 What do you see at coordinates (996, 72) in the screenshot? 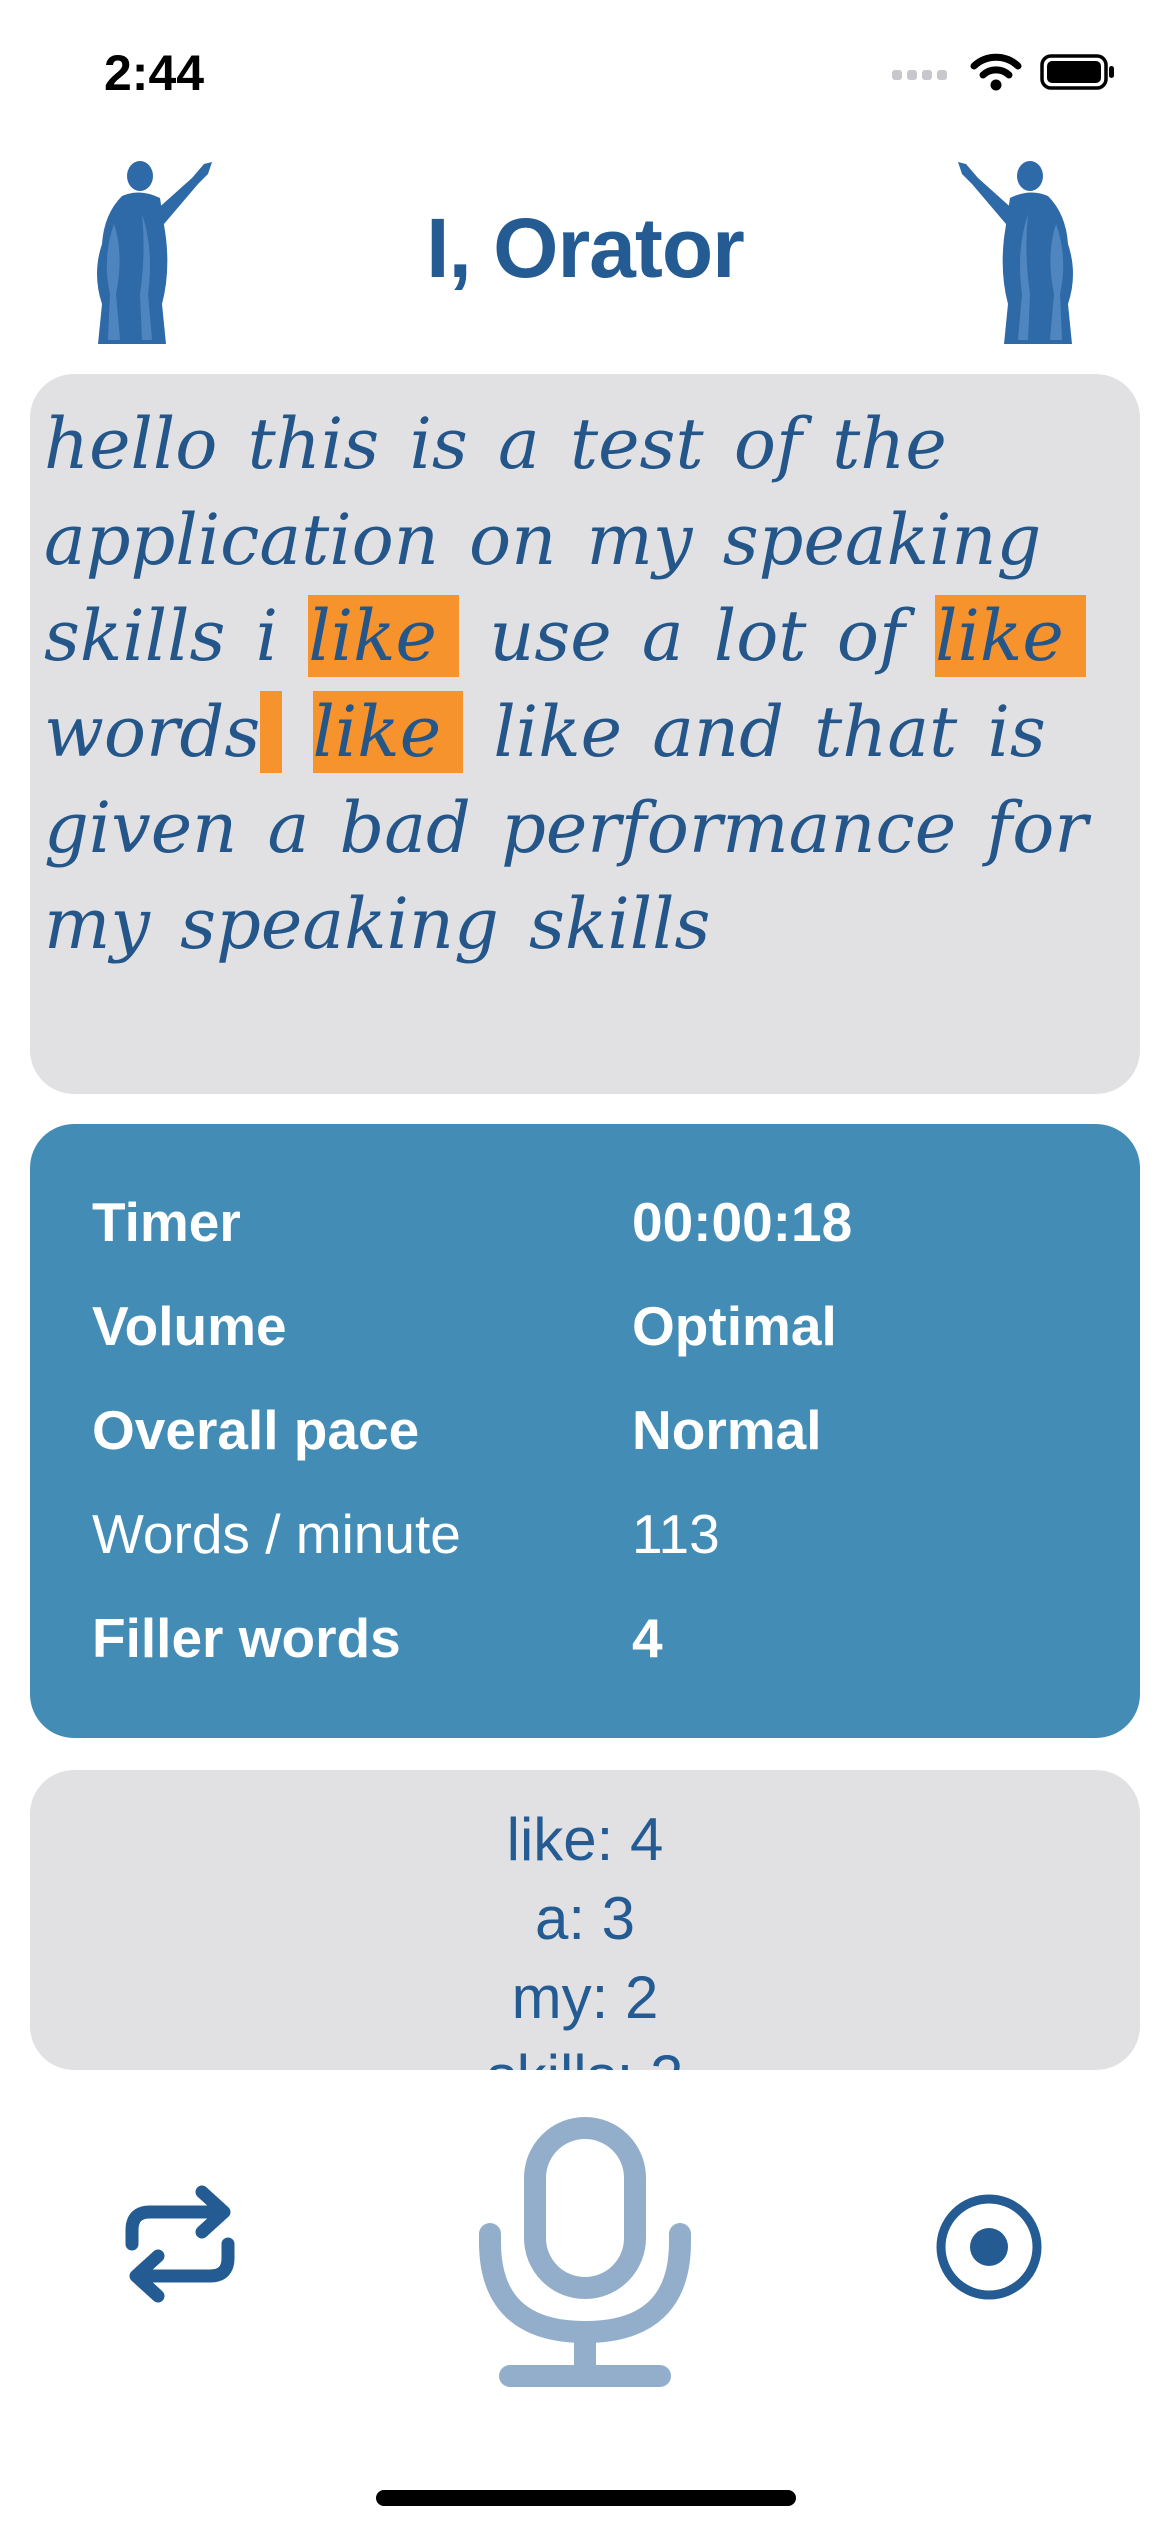
I see `wifi-icon` at bounding box center [996, 72].